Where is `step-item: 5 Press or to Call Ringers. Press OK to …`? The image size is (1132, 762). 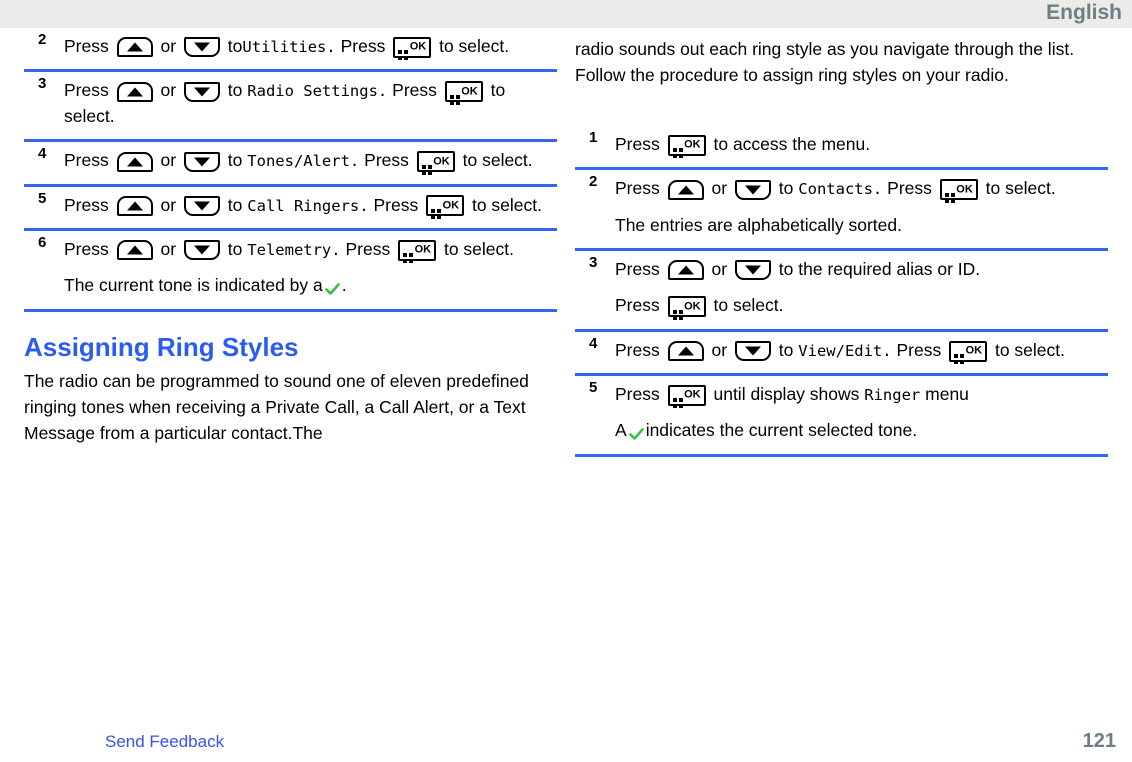
step-item: 5 Press or to Call Ringers. Press OK to … is located at coordinates (290, 206).